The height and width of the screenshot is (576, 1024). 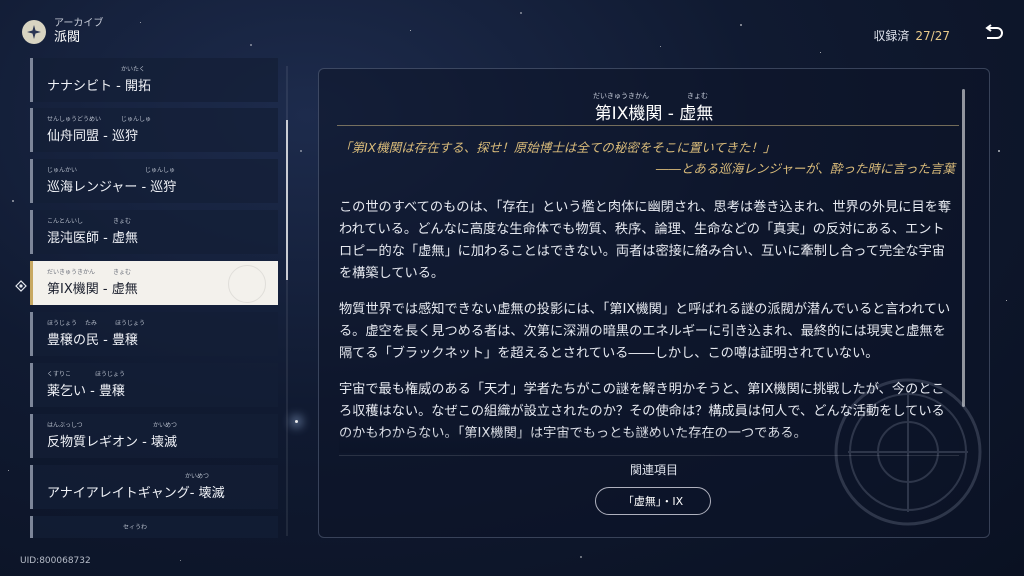 What do you see at coordinates (891, 36) in the screenshot?
I see `collected-label: 収録済` at bounding box center [891, 36].